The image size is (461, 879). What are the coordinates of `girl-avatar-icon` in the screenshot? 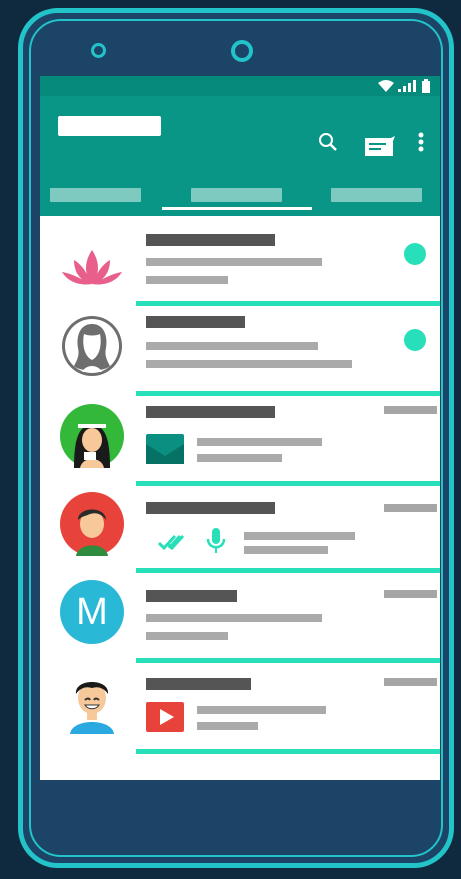 It's located at (92, 436).